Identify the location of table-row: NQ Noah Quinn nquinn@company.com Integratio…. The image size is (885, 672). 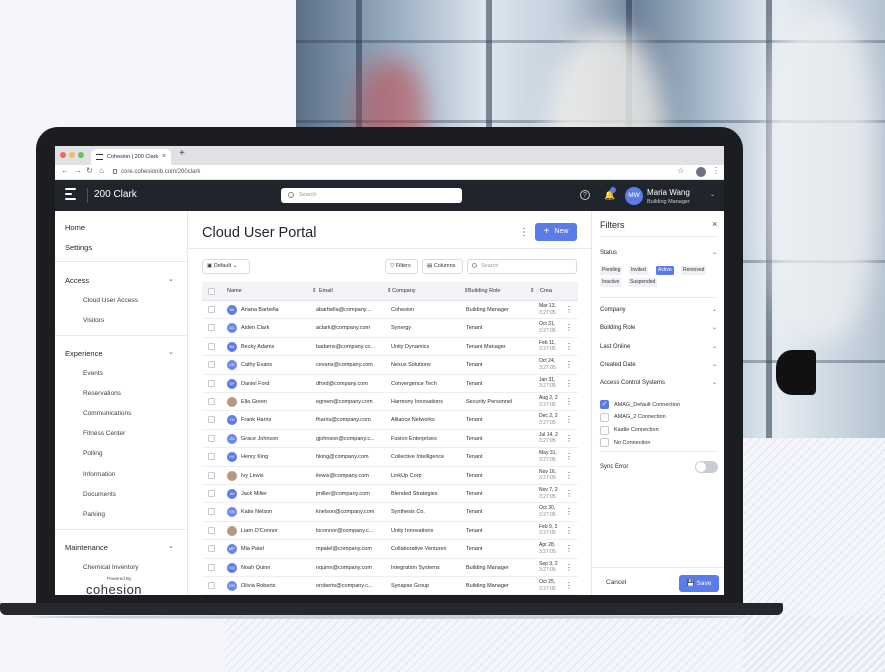
(390, 568).